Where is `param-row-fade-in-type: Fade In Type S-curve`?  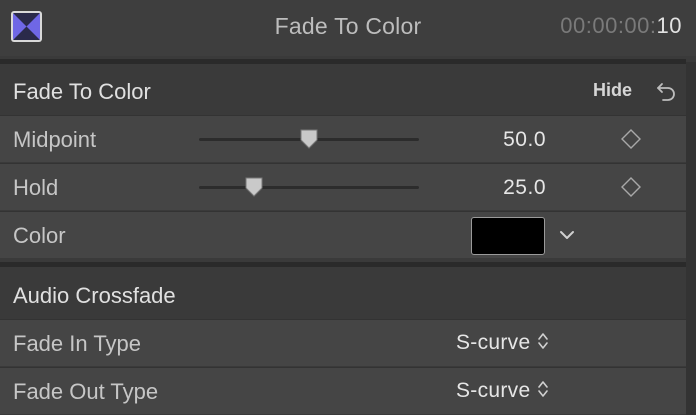 param-row-fade-in-type: Fade In Type S-curve is located at coordinates (343, 342).